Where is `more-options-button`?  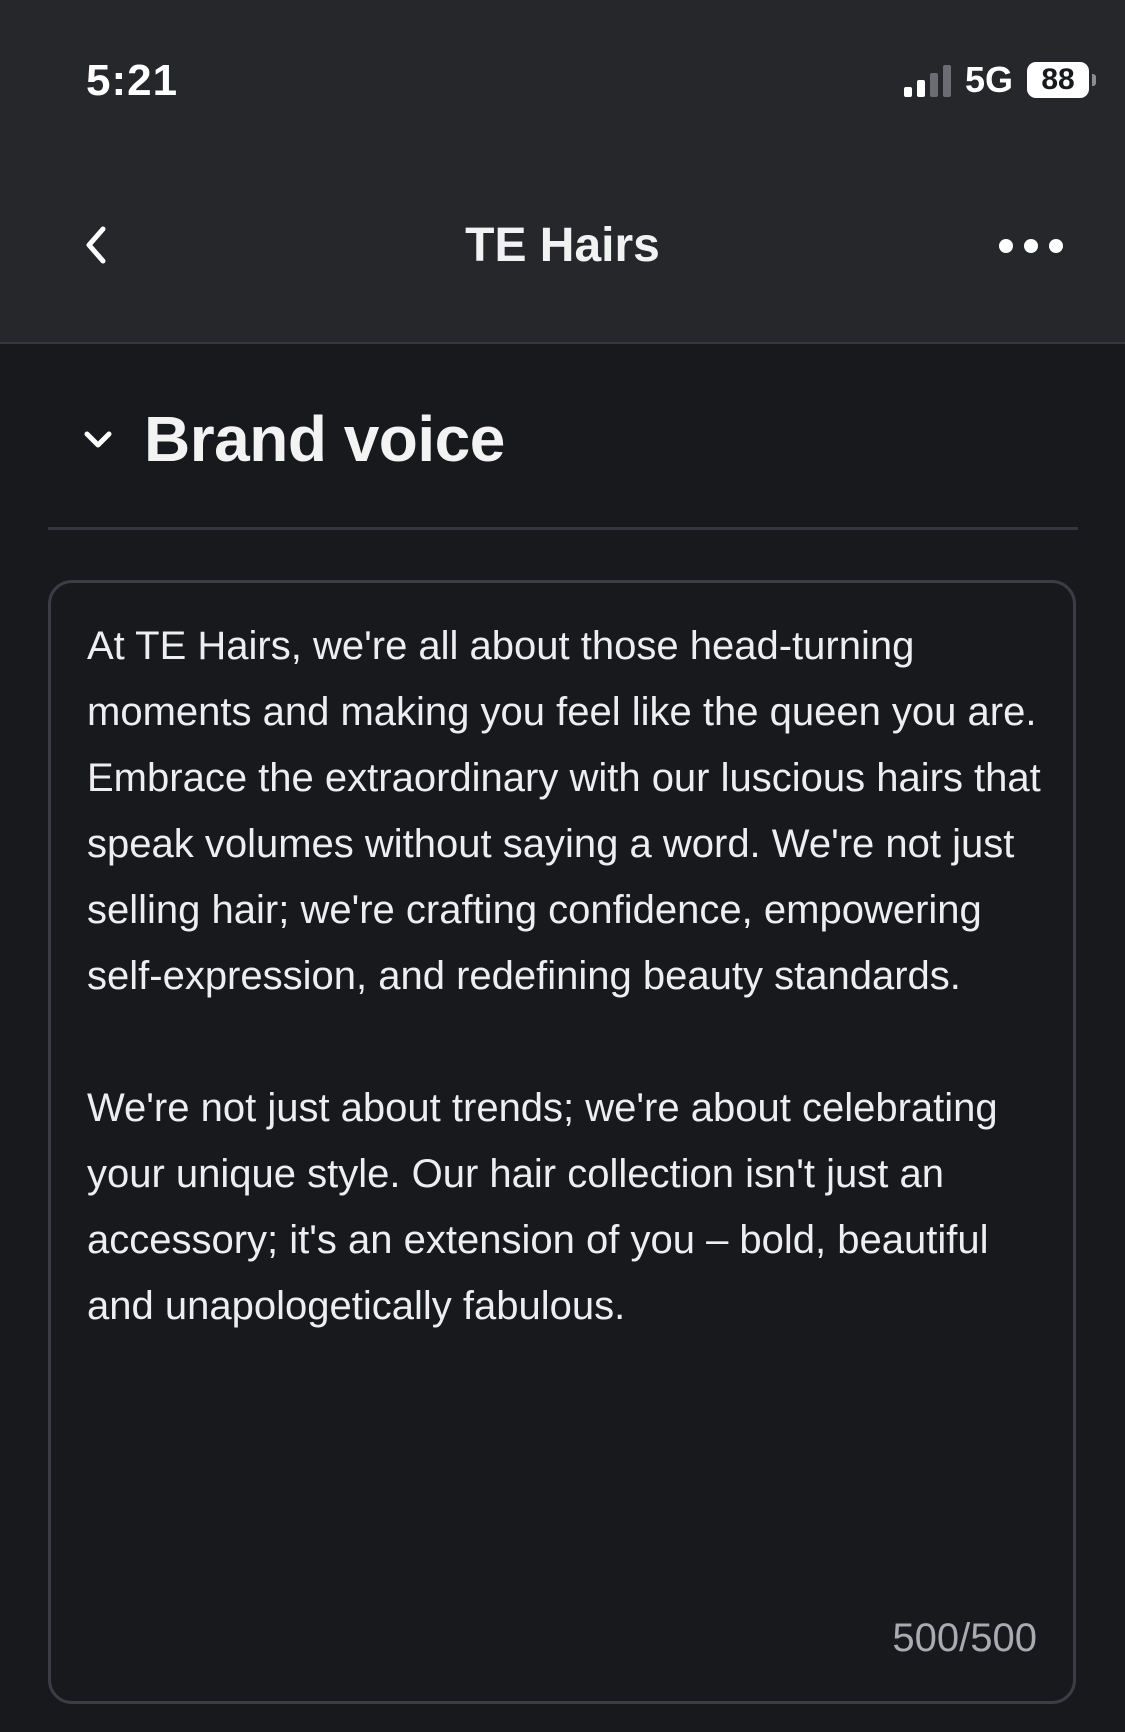
more-options-button is located at coordinates (1031, 246).